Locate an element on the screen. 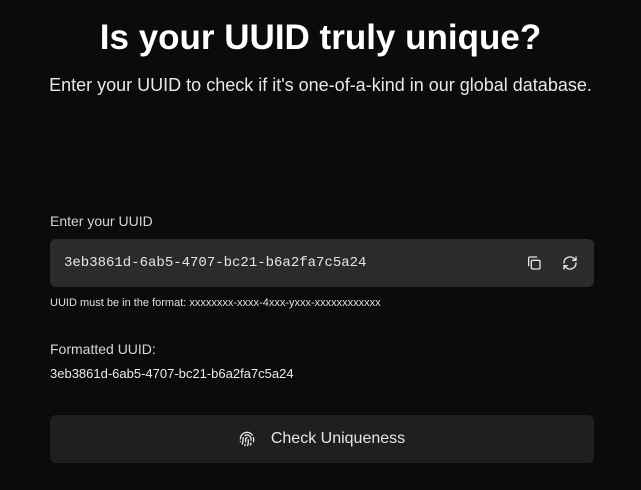 The height and width of the screenshot is (490, 641). uuid-input-container is located at coordinates (322, 263).